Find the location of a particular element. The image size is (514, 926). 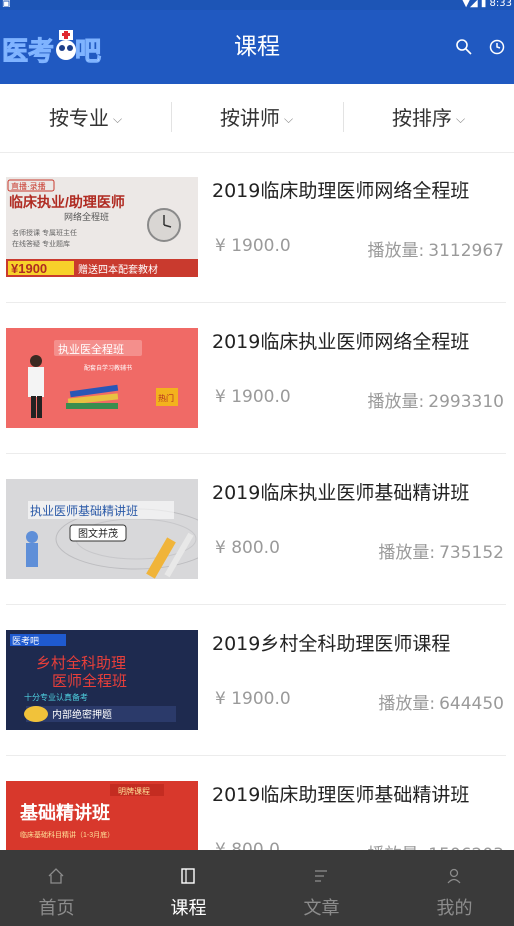

page-title: 课程 is located at coordinates (257, 47).